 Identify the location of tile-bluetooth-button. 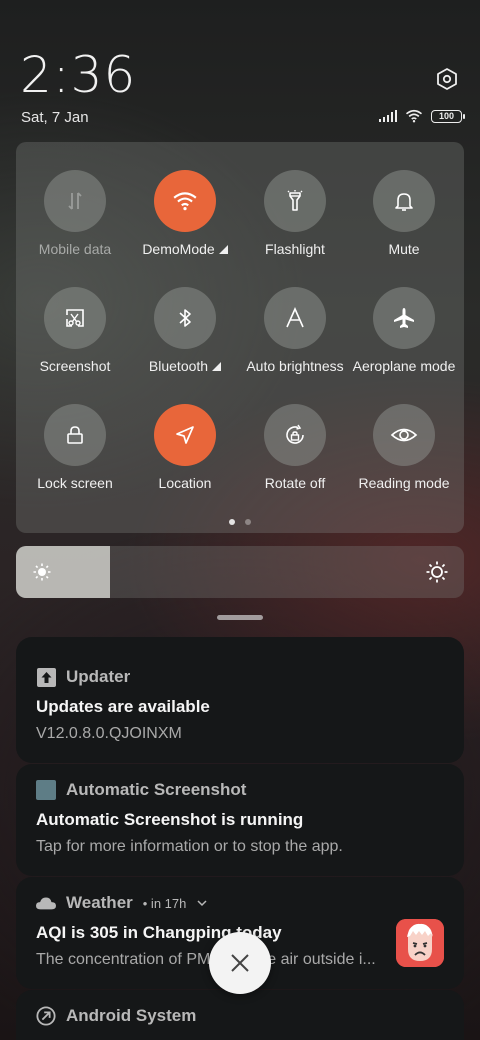
(185, 318).